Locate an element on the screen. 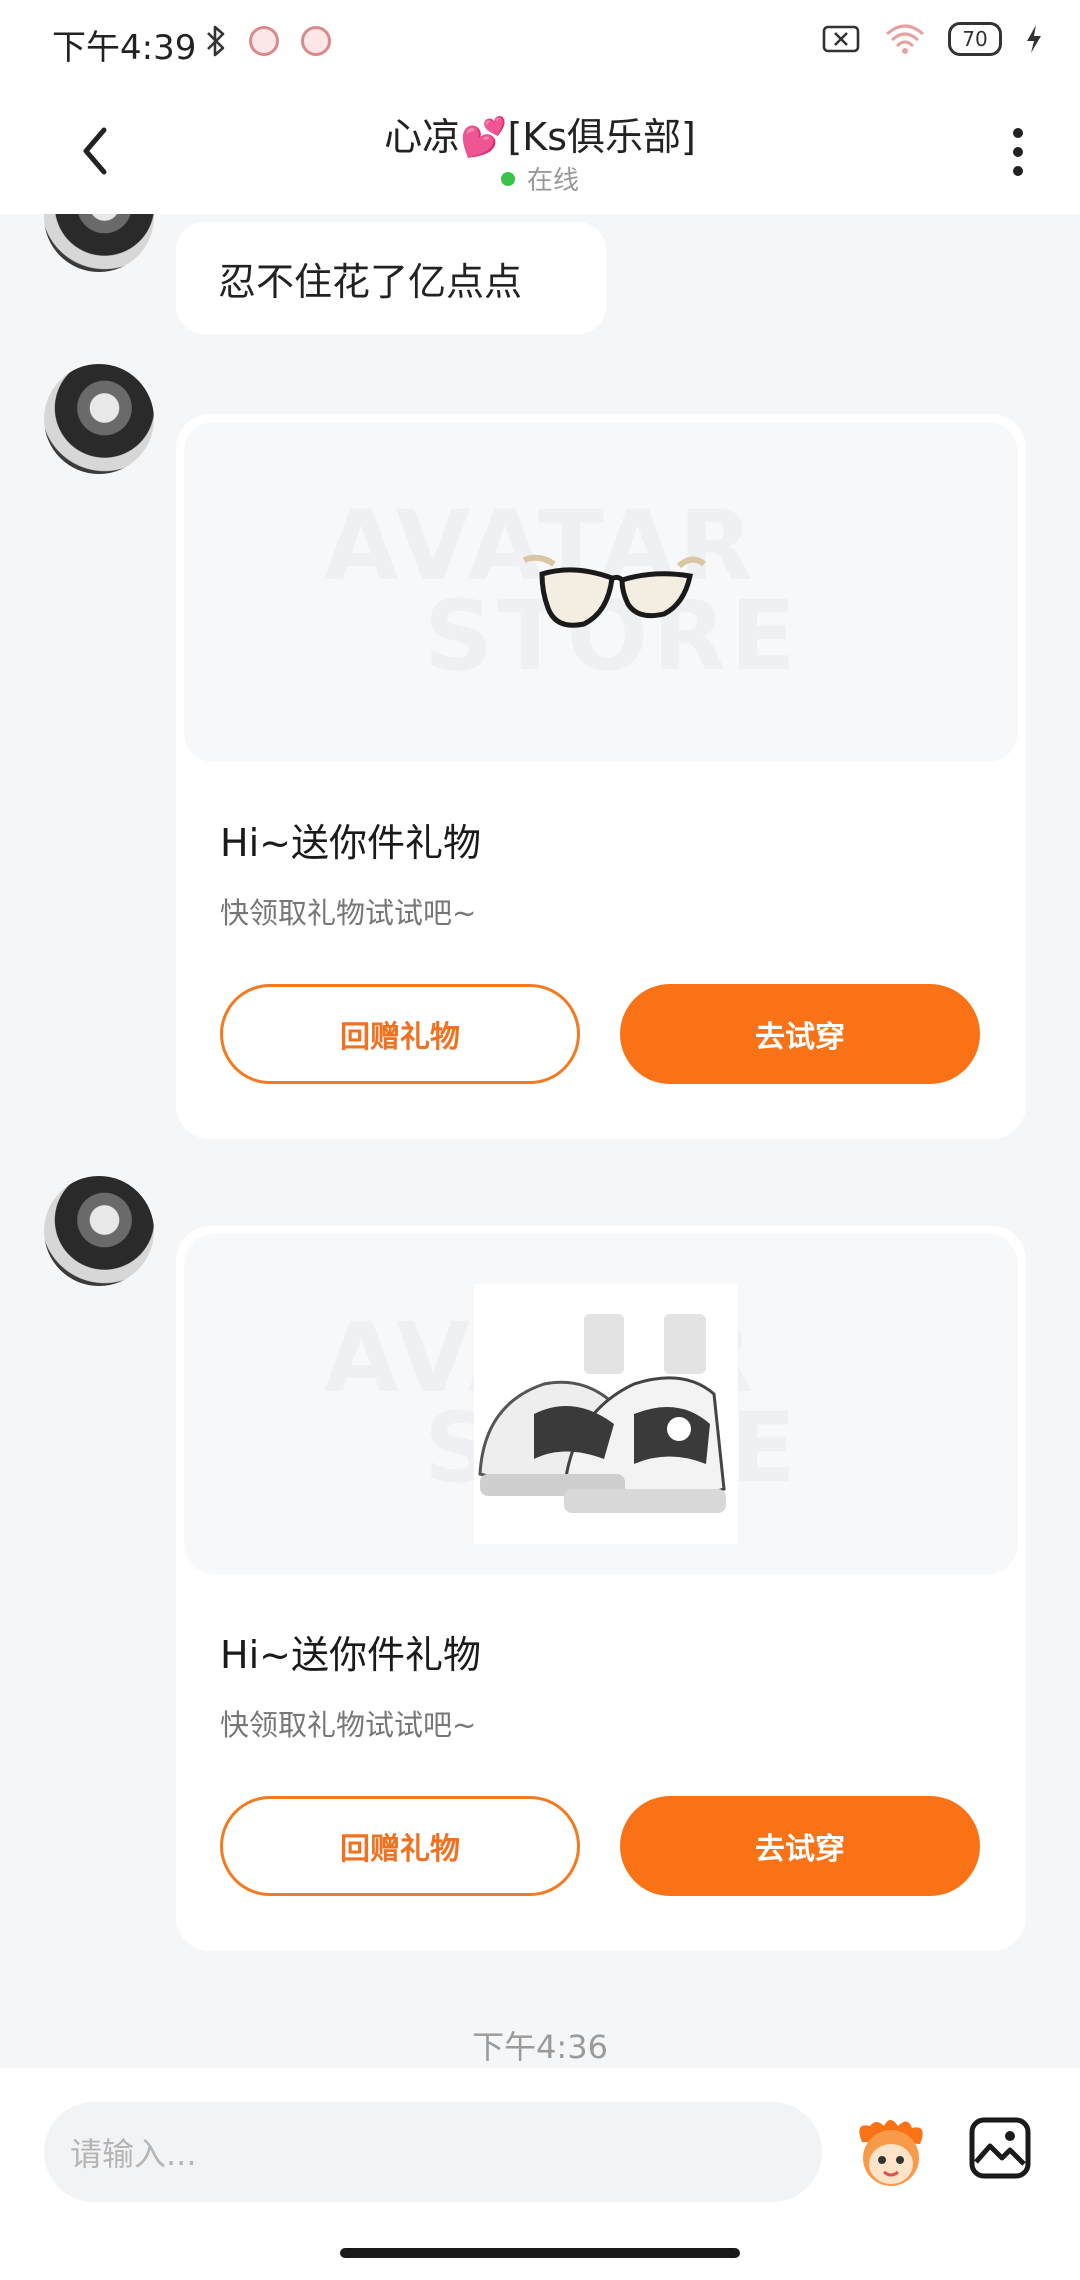 The width and height of the screenshot is (1080, 2280). charging-icon is located at coordinates (1034, 39).